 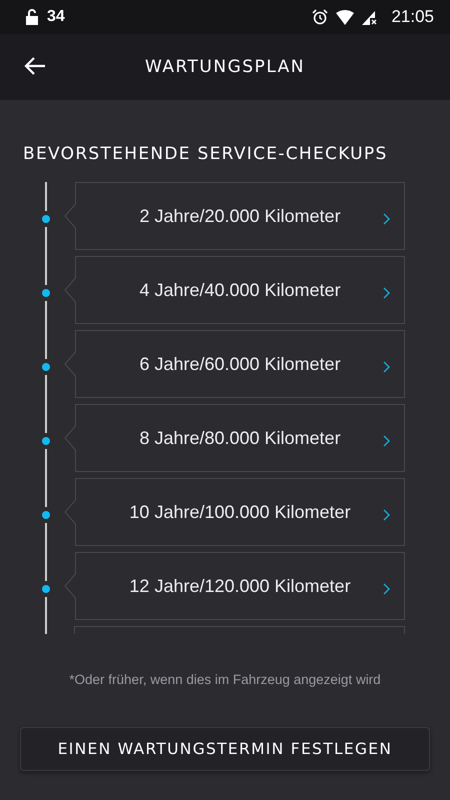 What do you see at coordinates (345, 17) in the screenshot?
I see `wifi-icon` at bounding box center [345, 17].